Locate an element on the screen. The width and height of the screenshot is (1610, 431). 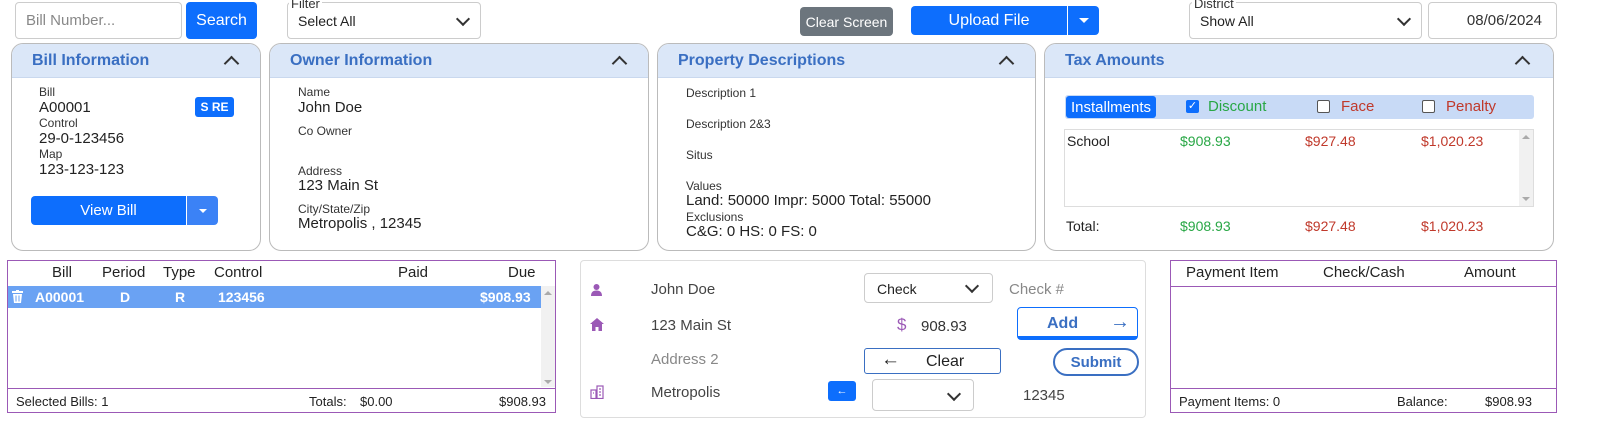
column-header-paid: Paid is located at coordinates (413, 272).